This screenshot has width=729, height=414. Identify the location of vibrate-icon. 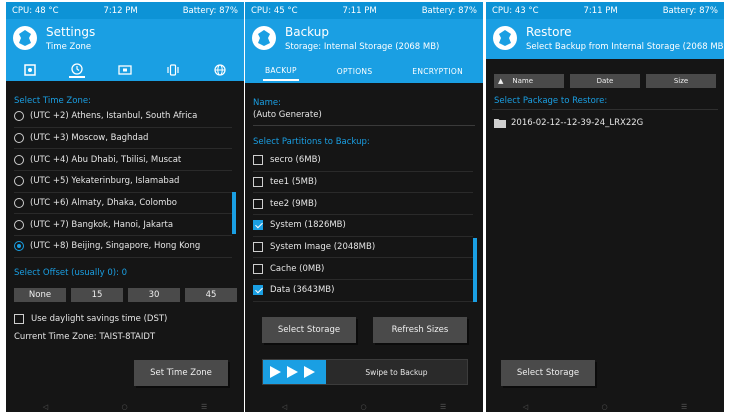
(173, 70).